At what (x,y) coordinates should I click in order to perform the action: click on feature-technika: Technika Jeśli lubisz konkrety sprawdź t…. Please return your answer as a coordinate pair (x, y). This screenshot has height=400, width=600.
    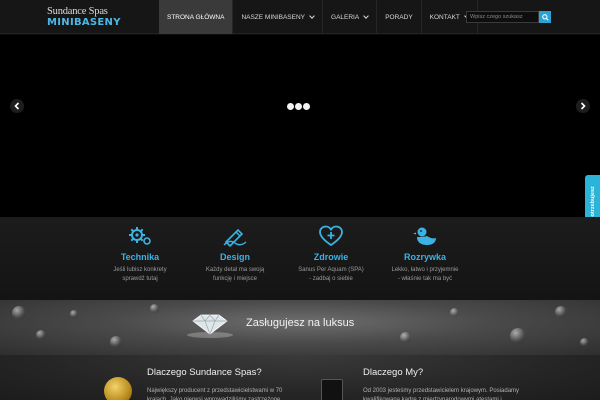
    Looking at the image, I should click on (140, 254).